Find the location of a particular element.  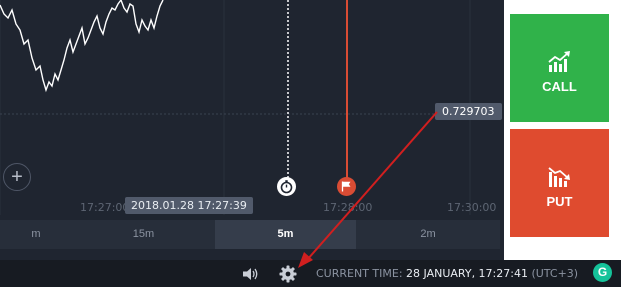

time-axis-label: 17:28:00 is located at coordinates (348, 207).